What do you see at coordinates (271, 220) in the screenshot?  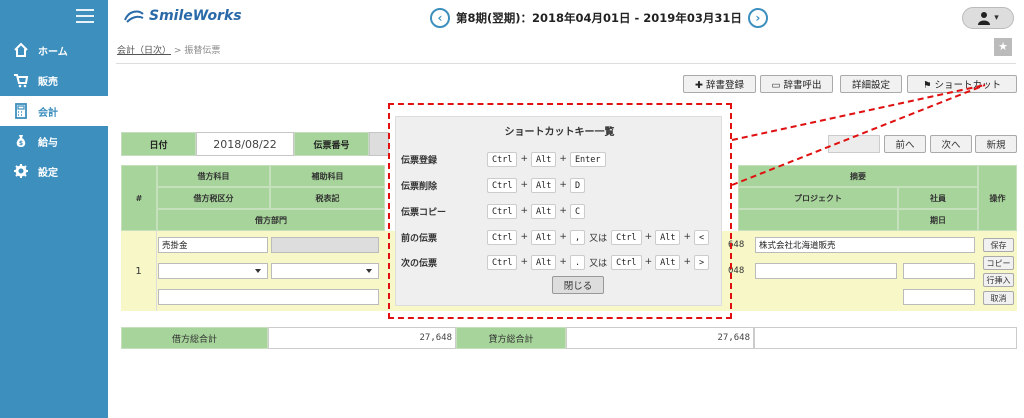 I see `col-header-debit-dept: 借方部門` at bounding box center [271, 220].